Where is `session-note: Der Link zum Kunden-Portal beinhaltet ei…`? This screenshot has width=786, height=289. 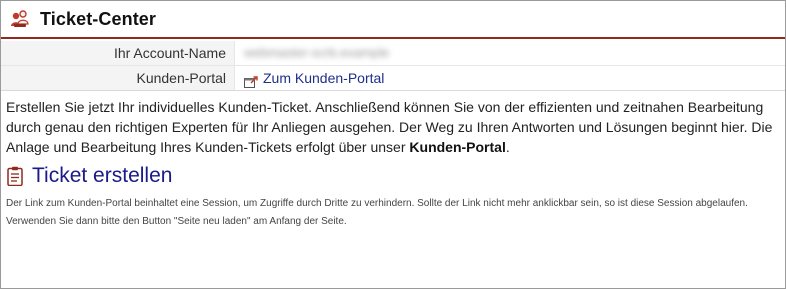
session-note: Der Link zum Kunden-Portal beinhaltet ei… is located at coordinates (377, 212).